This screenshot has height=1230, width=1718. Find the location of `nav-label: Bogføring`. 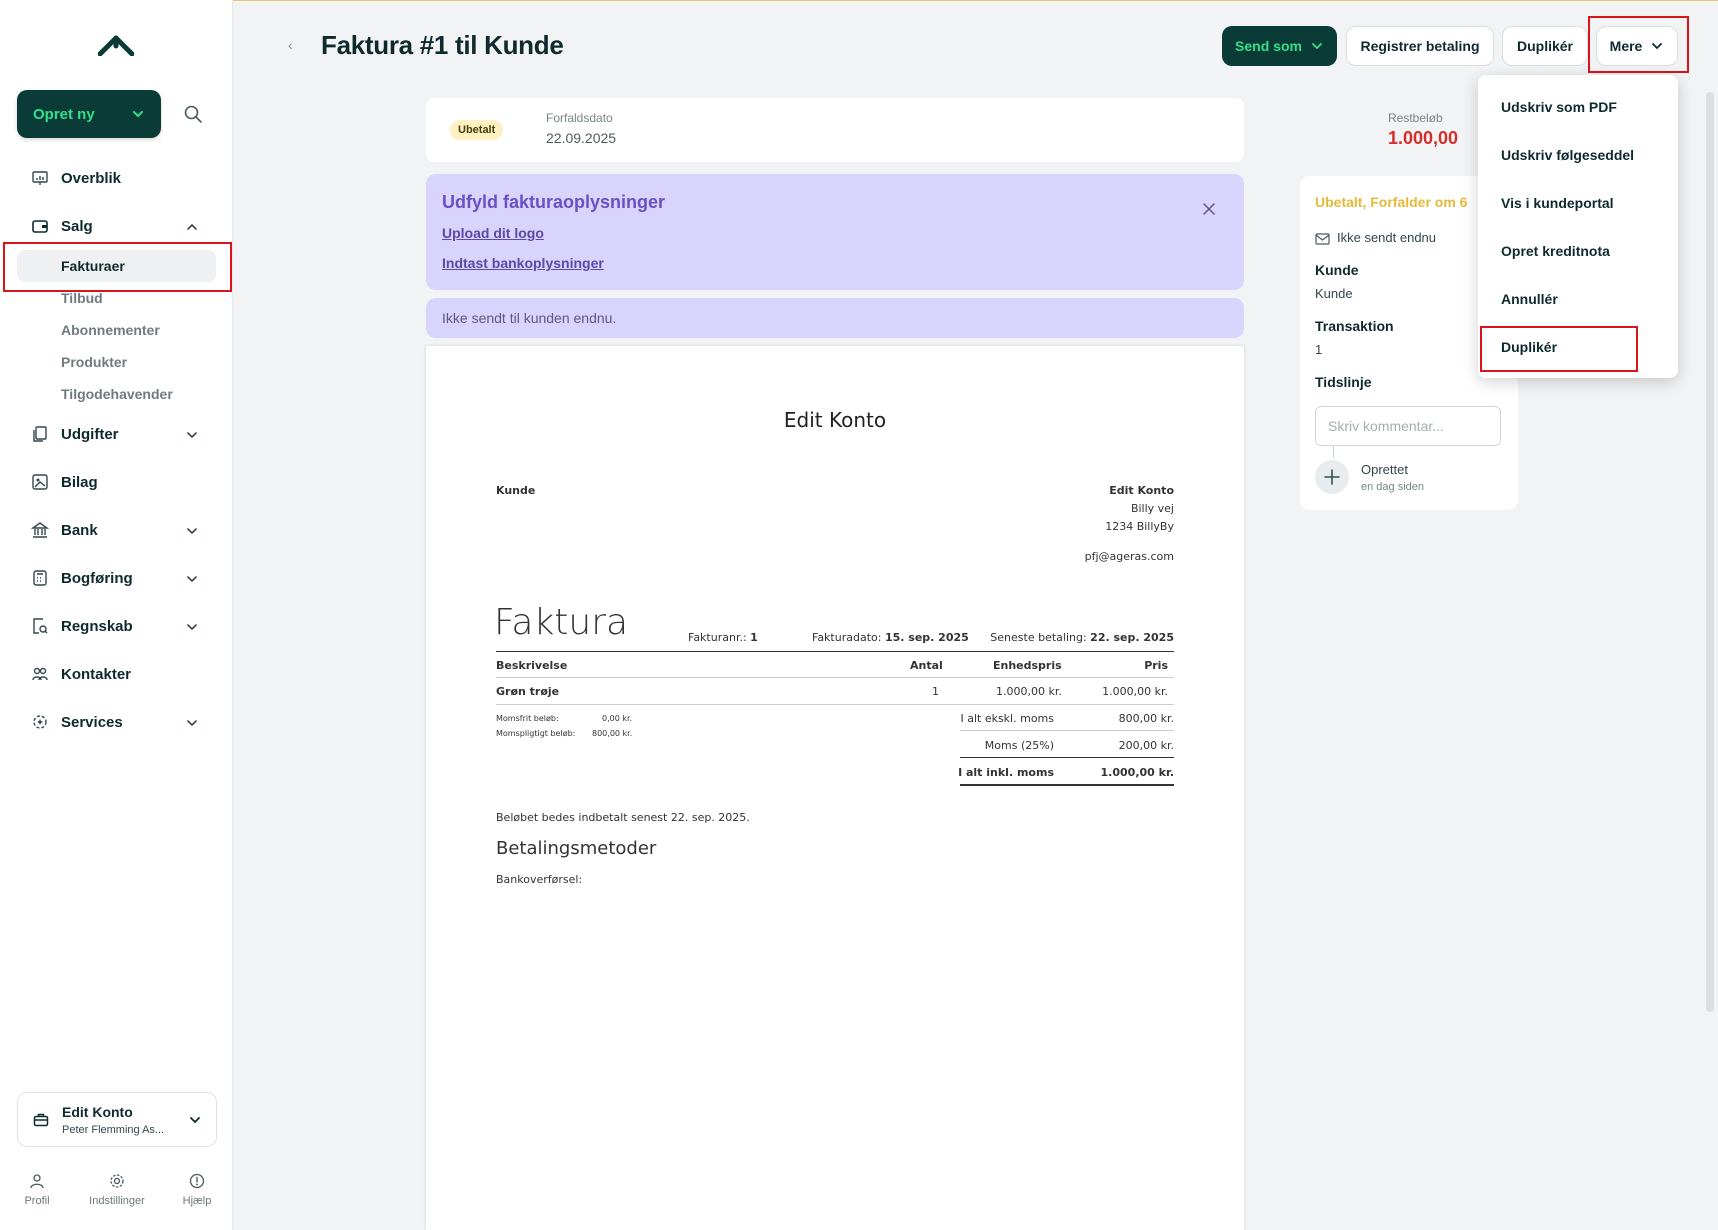

nav-label: Bogføring is located at coordinates (97, 578).